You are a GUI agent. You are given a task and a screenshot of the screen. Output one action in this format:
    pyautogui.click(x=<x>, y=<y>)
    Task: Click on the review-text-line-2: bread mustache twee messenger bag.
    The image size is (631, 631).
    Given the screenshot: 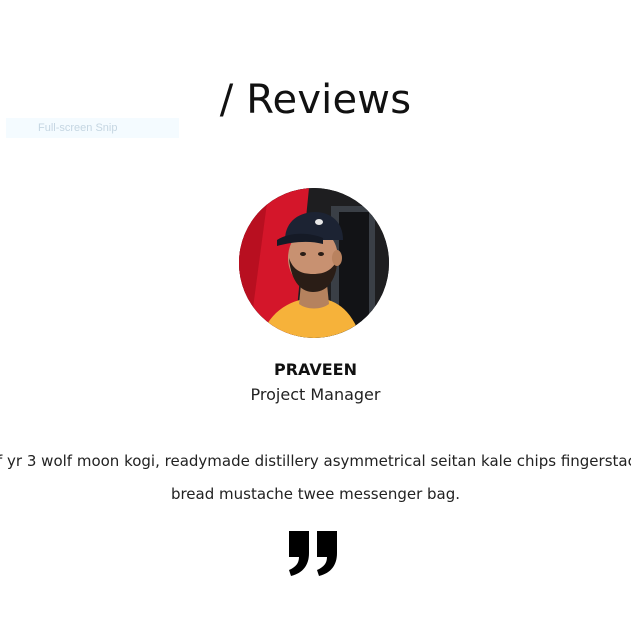 What is the action you would take?
    pyautogui.click(x=315, y=494)
    